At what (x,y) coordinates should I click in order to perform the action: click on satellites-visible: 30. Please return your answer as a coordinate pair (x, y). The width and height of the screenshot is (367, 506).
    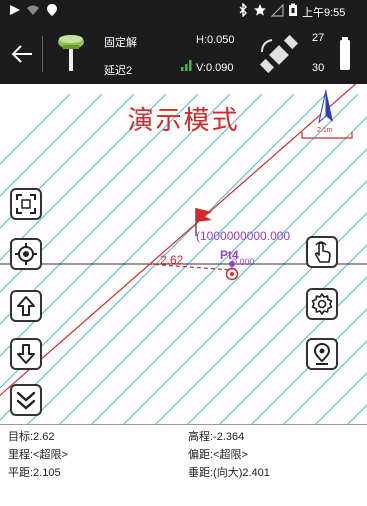
    Looking at the image, I should click on (318, 68).